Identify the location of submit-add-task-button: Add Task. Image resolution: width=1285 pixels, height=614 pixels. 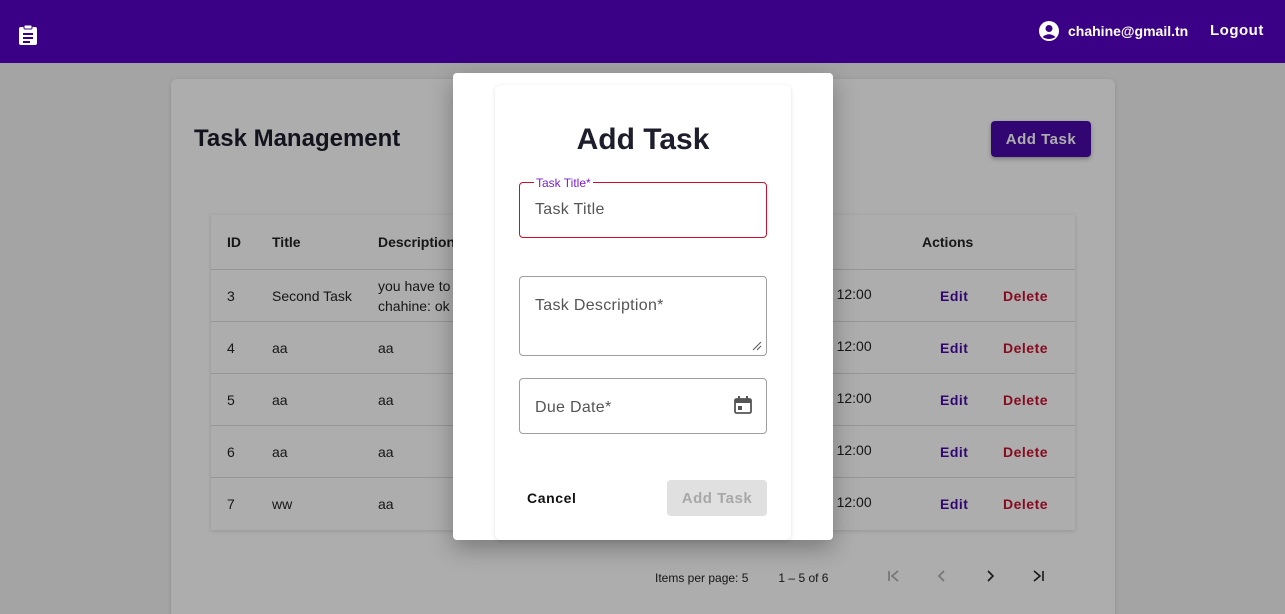
(717, 498).